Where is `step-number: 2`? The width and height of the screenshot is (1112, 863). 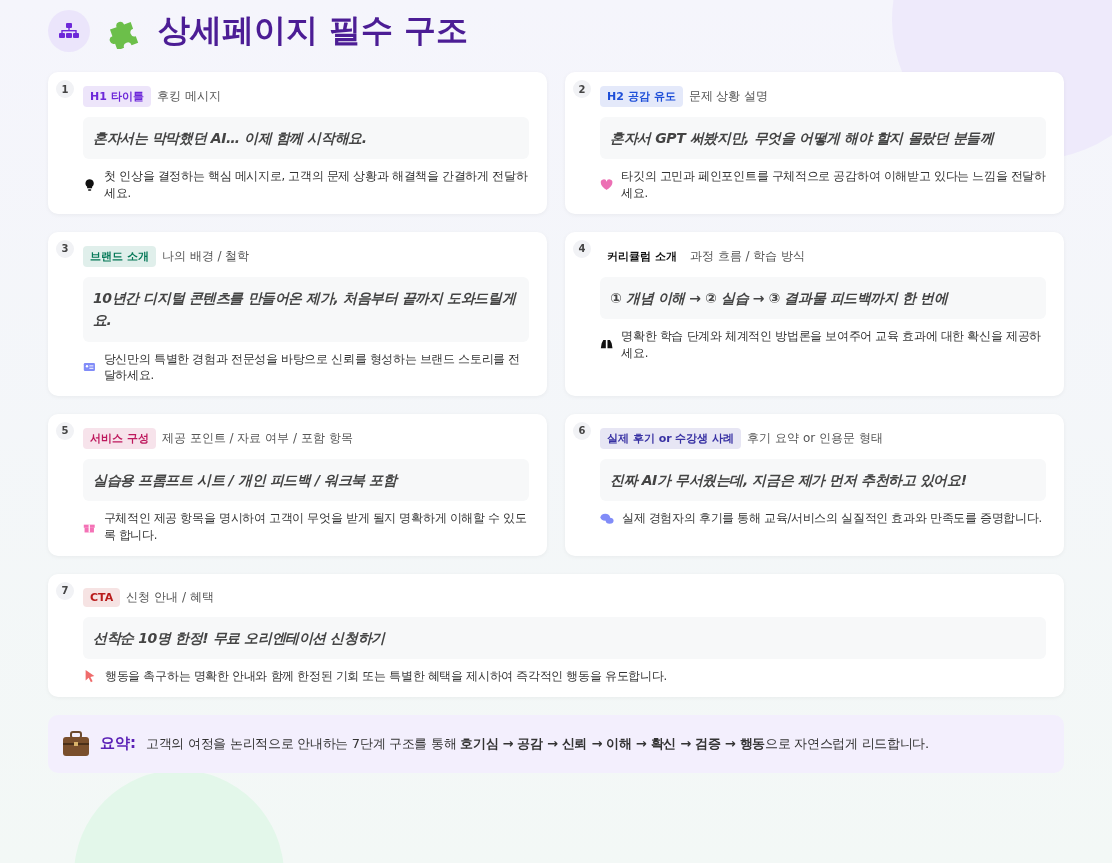
step-number: 2 is located at coordinates (582, 89).